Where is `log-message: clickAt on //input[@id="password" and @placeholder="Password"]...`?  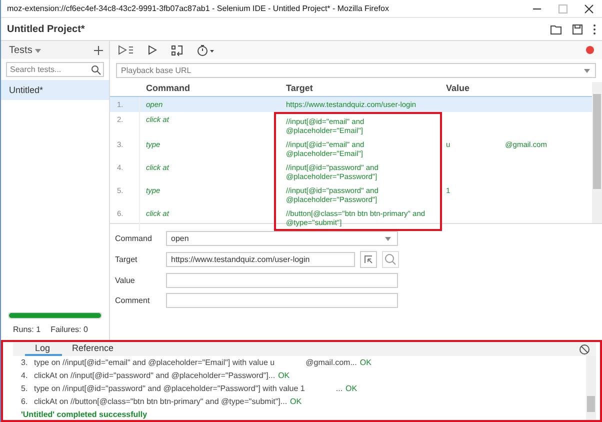
log-message: clickAt on //input[@id="password" and @placeholder="Password"]... is located at coordinates (155, 375).